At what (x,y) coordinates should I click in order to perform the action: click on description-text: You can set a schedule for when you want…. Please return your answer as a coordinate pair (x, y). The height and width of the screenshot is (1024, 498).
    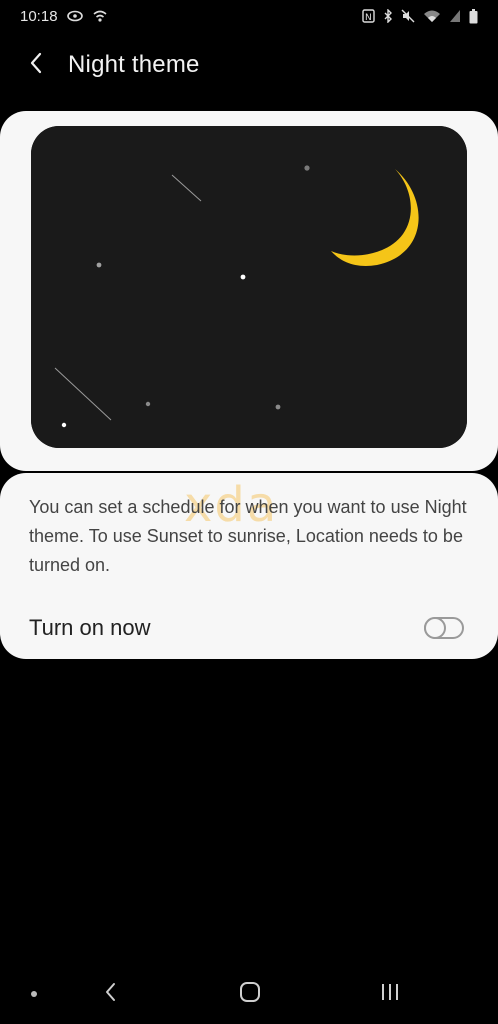
    Looking at the image, I should click on (248, 536).